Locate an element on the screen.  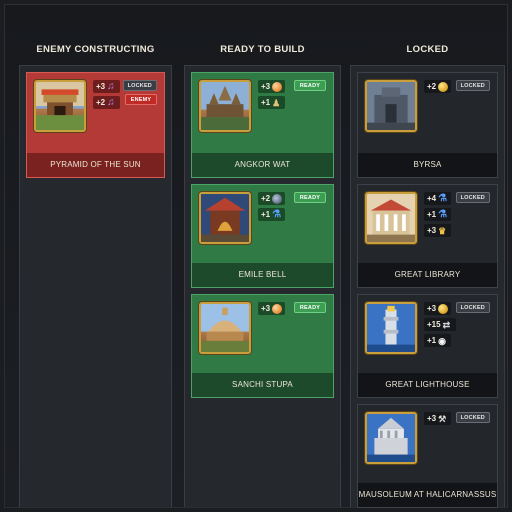
wonder-name: MAUSOLEUM AT HALICARNASSUS is located at coordinates (427, 495).